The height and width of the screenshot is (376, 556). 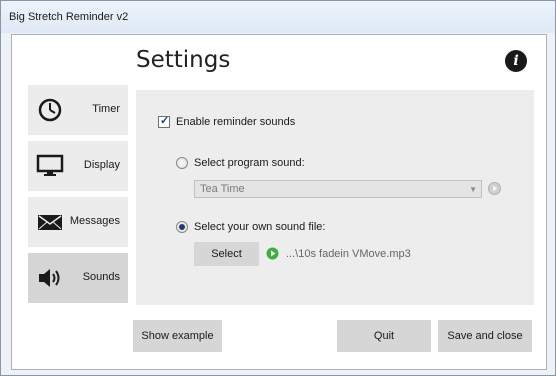 I want to click on program-sound-label: Select program sound:, so click(x=249, y=163).